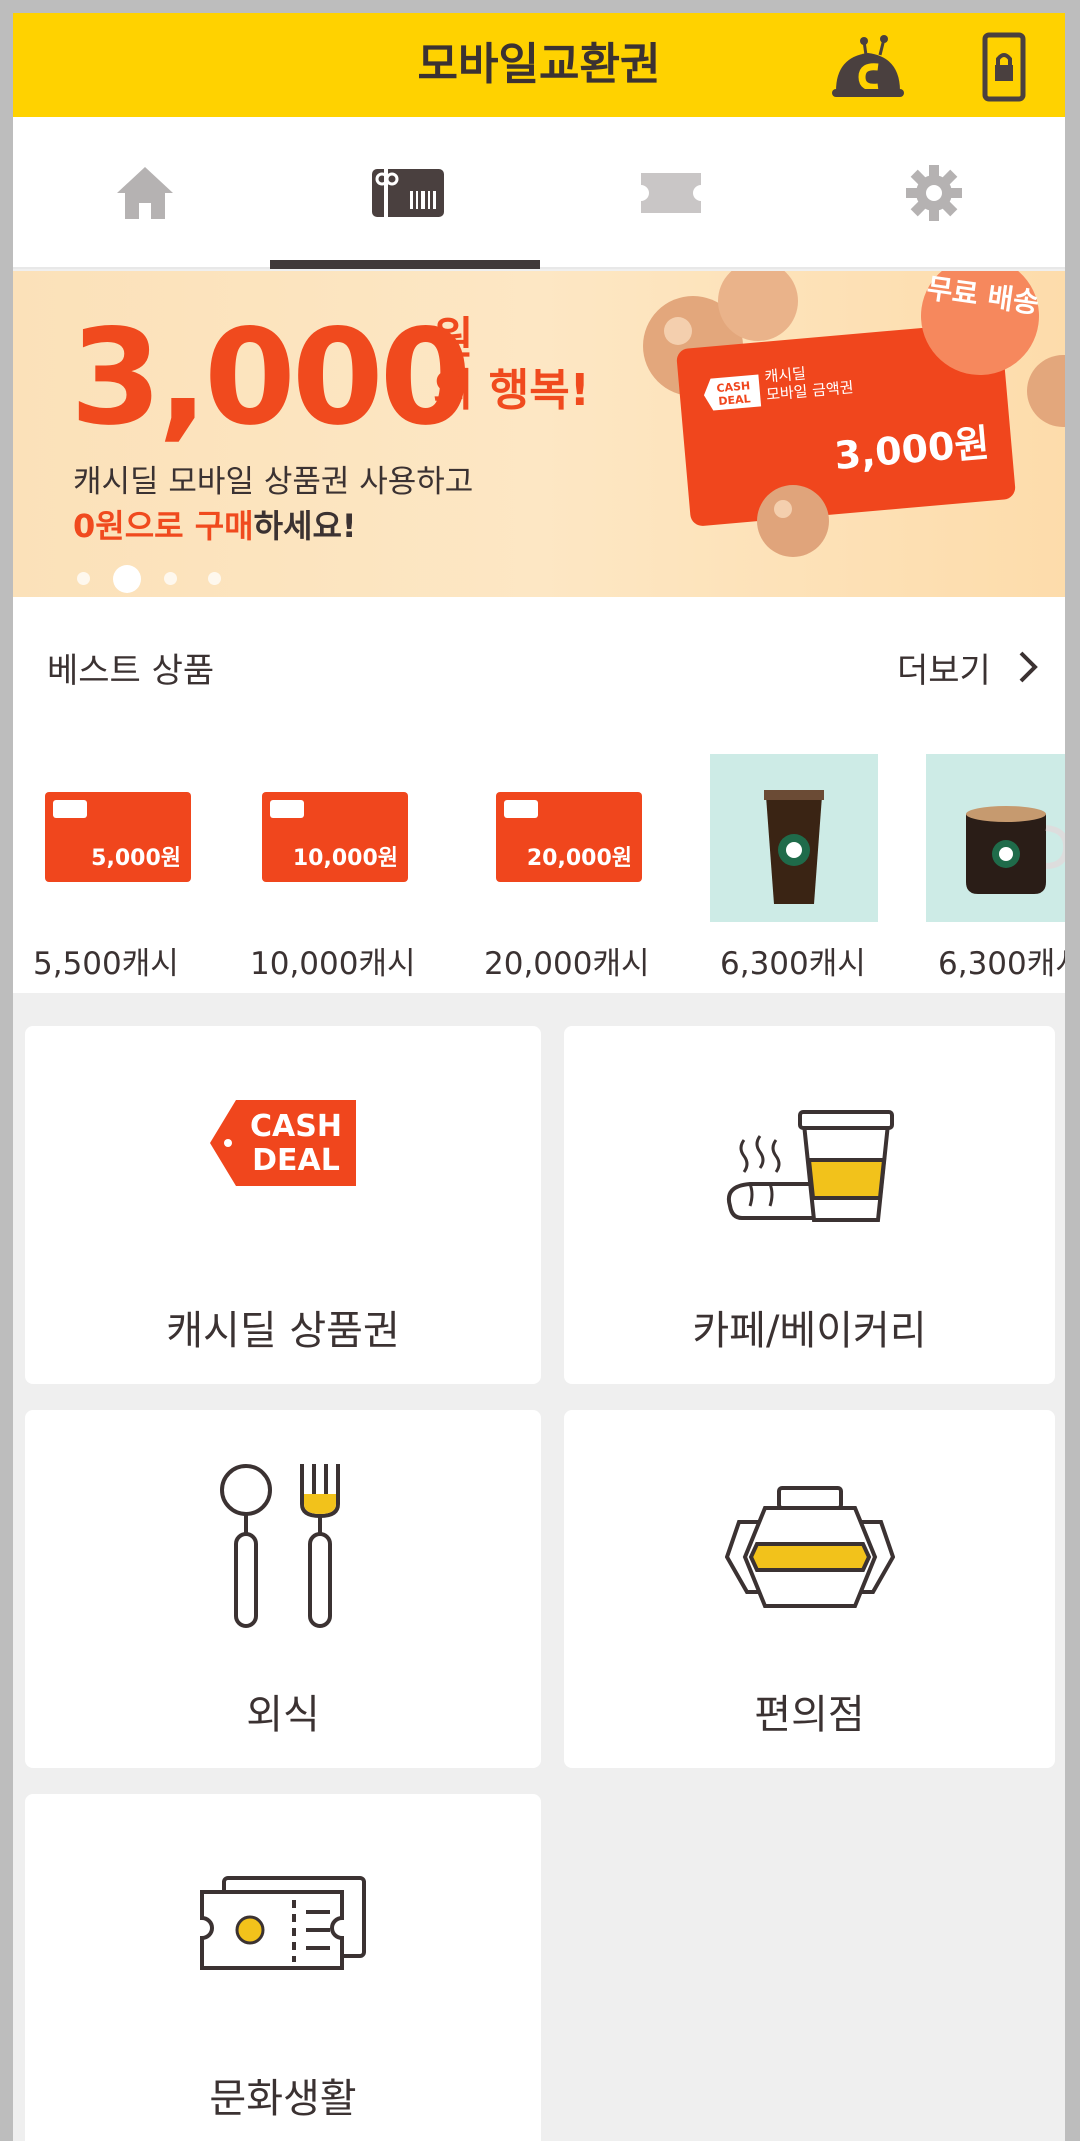  Describe the element at coordinates (296, 1126) in the screenshot. I see `svg-text: CASH` at that location.